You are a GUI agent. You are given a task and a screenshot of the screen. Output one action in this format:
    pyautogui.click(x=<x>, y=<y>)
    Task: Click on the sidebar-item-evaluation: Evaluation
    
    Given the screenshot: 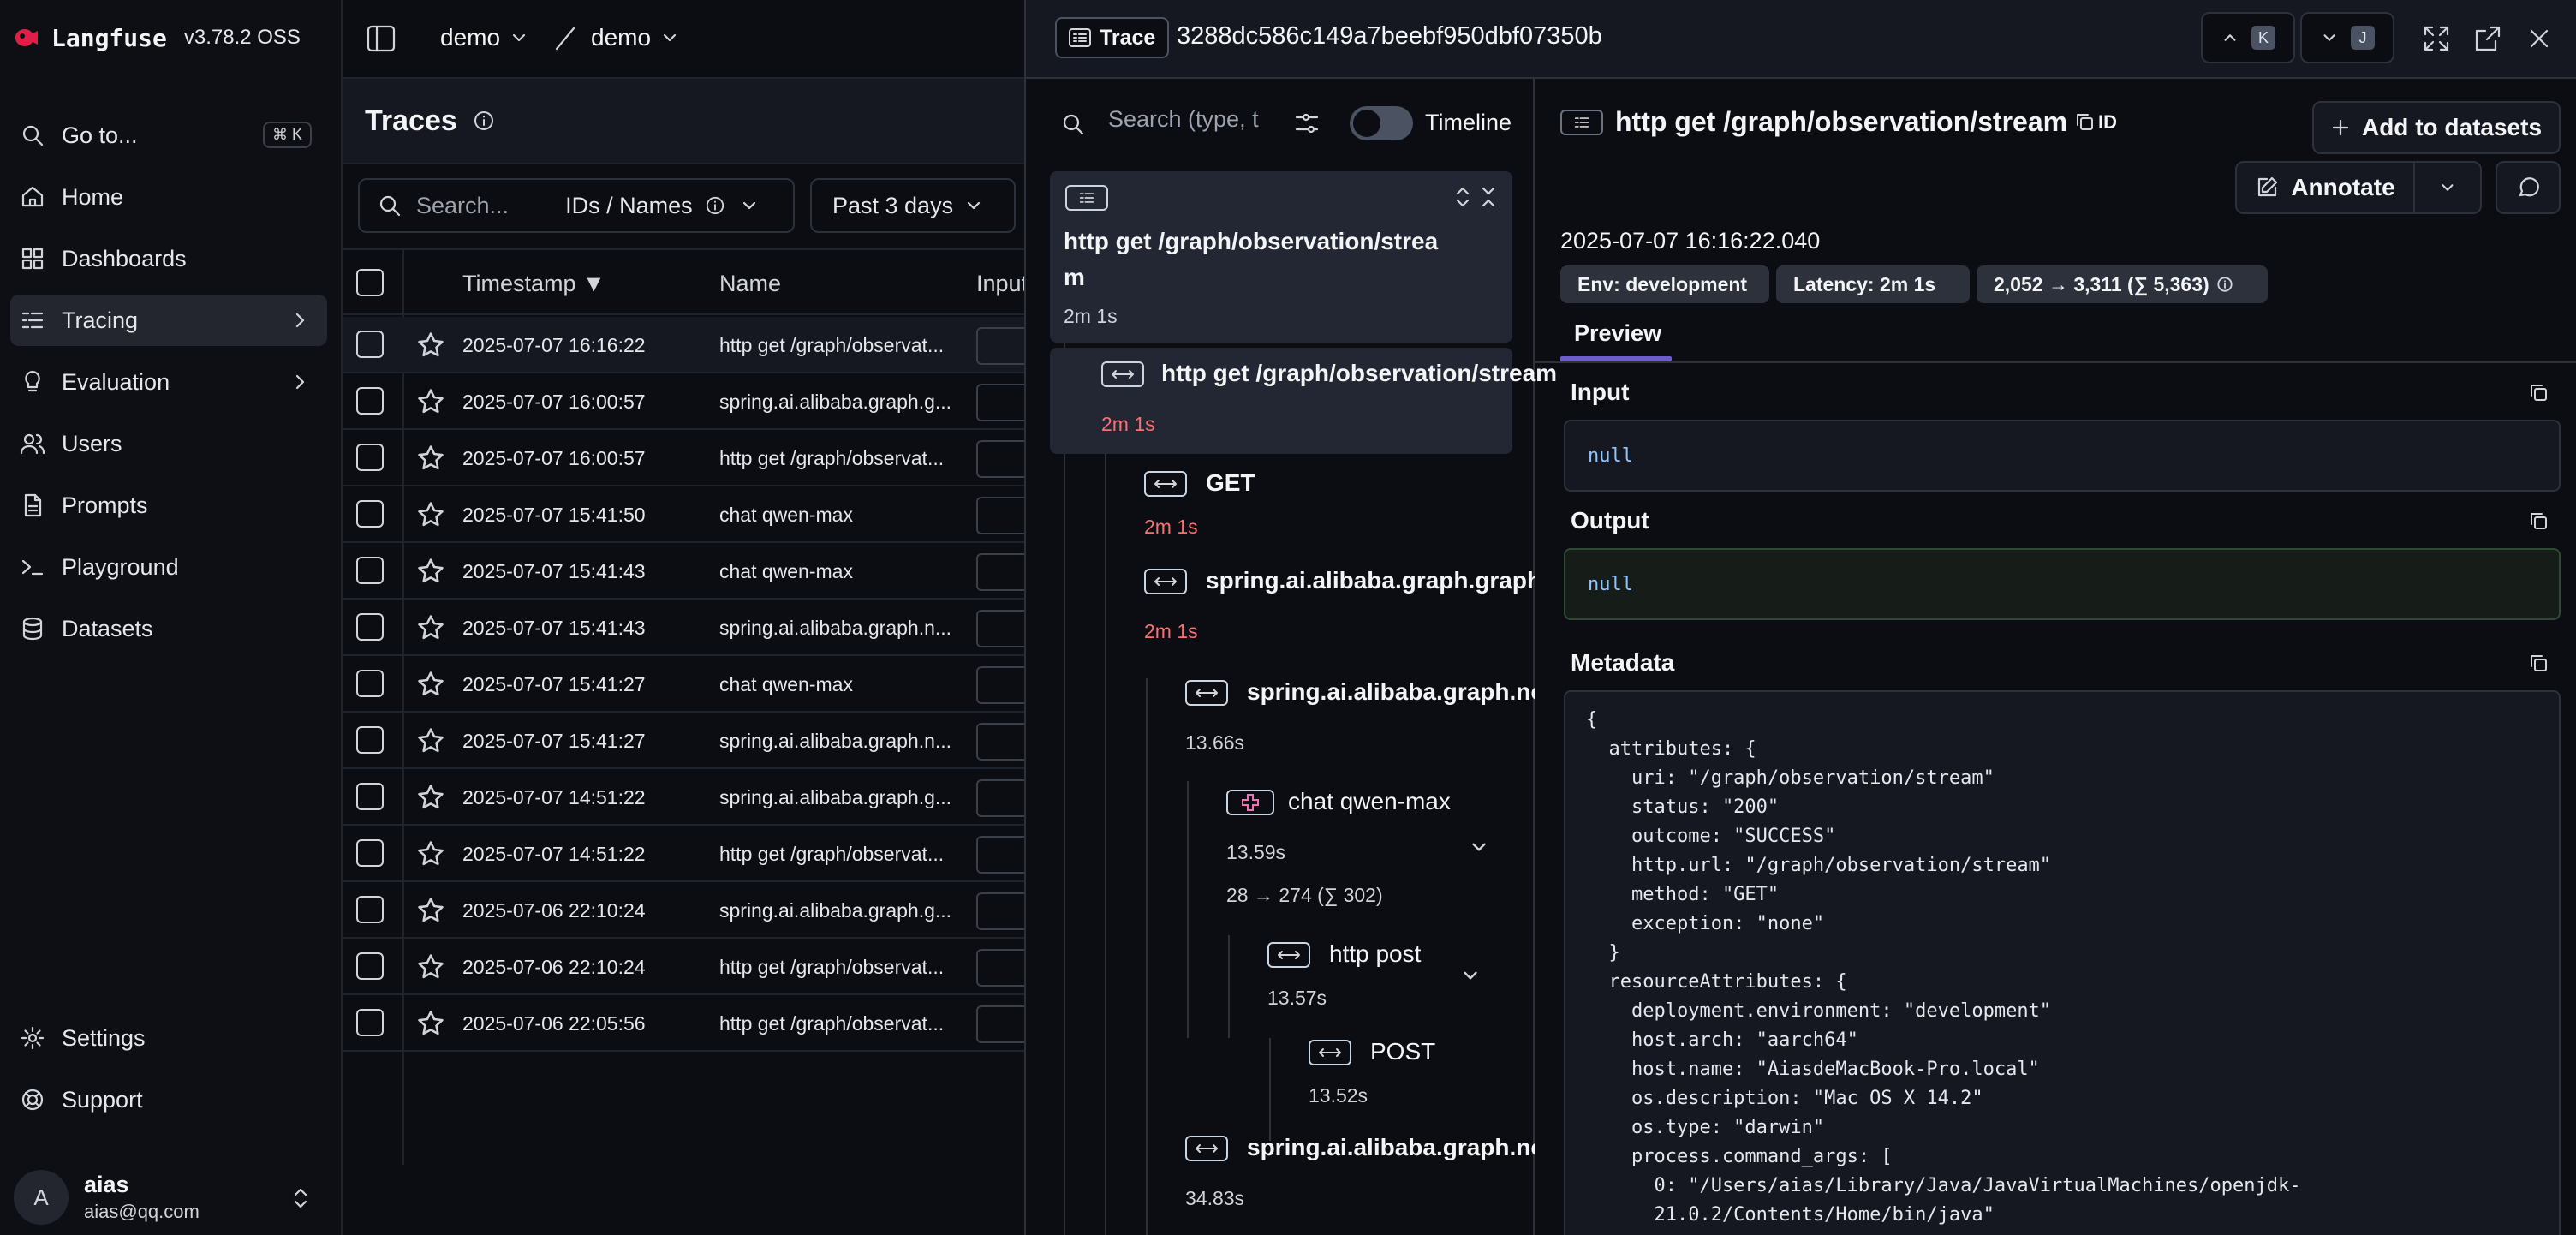 What is the action you would take?
    pyautogui.click(x=168, y=382)
    